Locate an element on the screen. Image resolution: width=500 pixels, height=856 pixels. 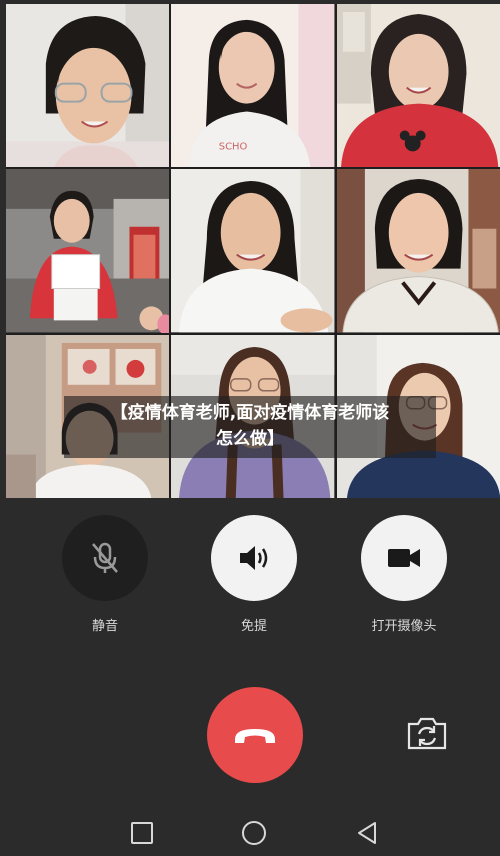
mute-control: 静音 is located at coordinates (105, 574).